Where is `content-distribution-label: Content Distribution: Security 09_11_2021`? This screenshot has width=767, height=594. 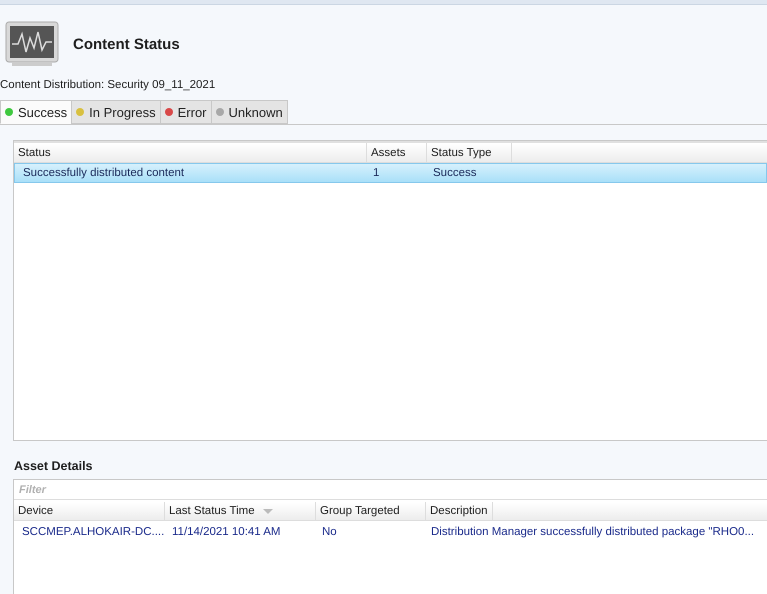 content-distribution-label: Content Distribution: Security 09_11_2021 is located at coordinates (108, 85).